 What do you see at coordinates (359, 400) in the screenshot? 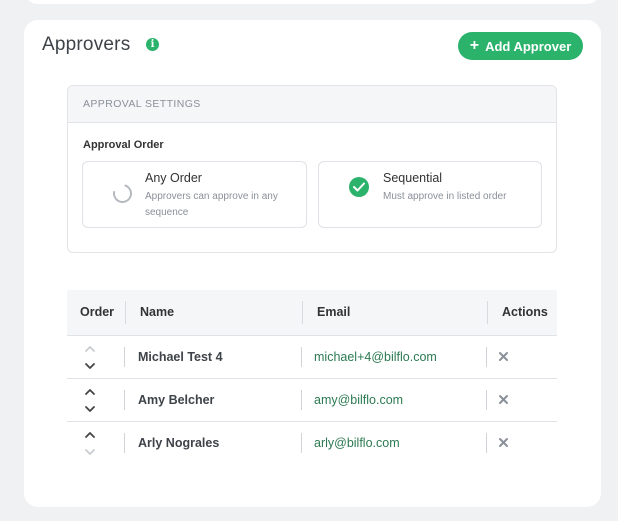
I see `approver-email: amy@bilflo.com` at bounding box center [359, 400].